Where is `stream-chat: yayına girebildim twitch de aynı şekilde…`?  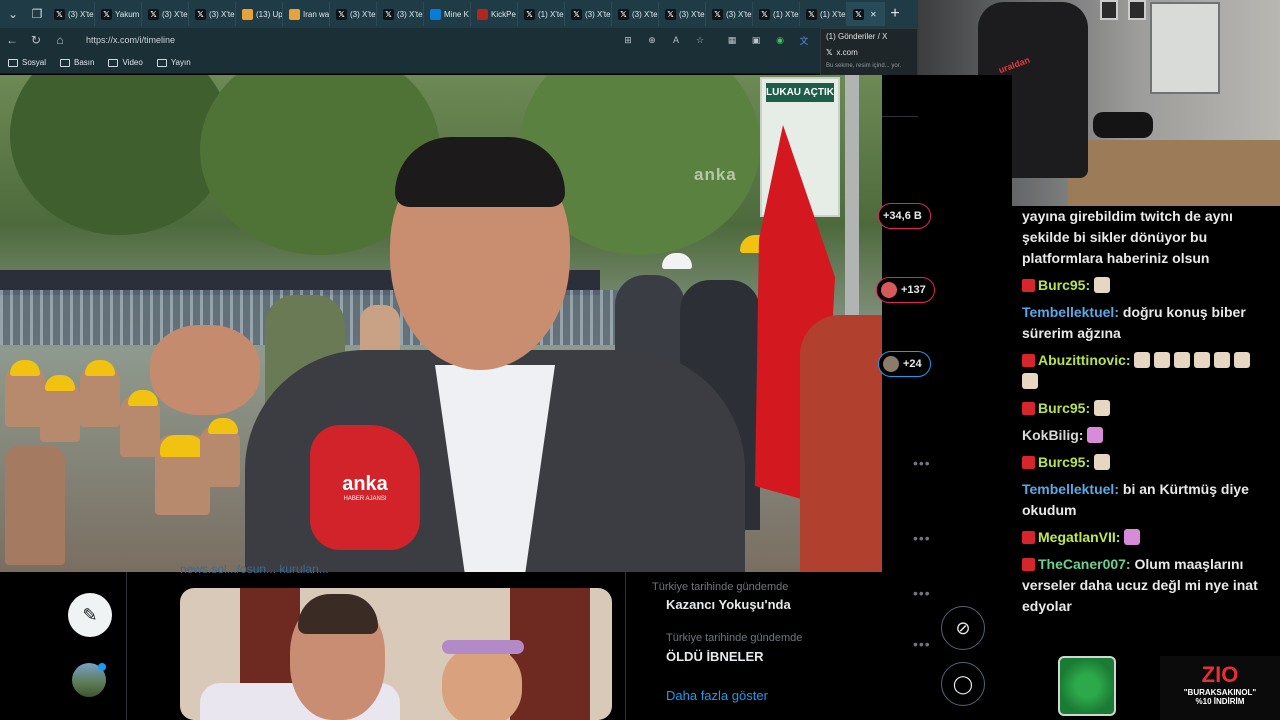 stream-chat: yayına girebildim twitch de aynı şekilde… is located at coordinates (1146, 431).